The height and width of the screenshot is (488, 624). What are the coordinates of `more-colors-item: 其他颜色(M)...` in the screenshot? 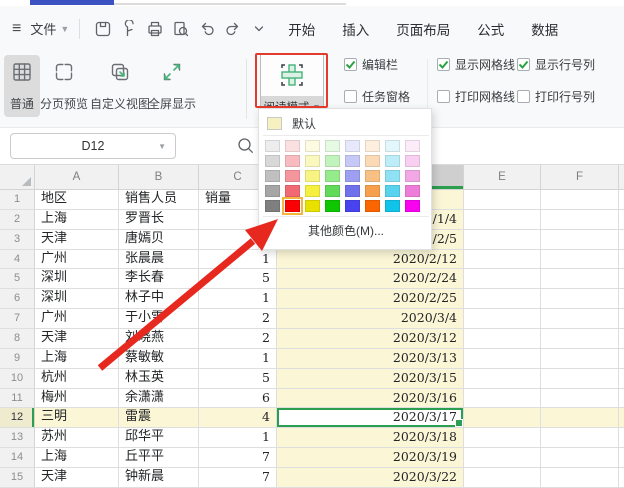 It's located at (346, 230).